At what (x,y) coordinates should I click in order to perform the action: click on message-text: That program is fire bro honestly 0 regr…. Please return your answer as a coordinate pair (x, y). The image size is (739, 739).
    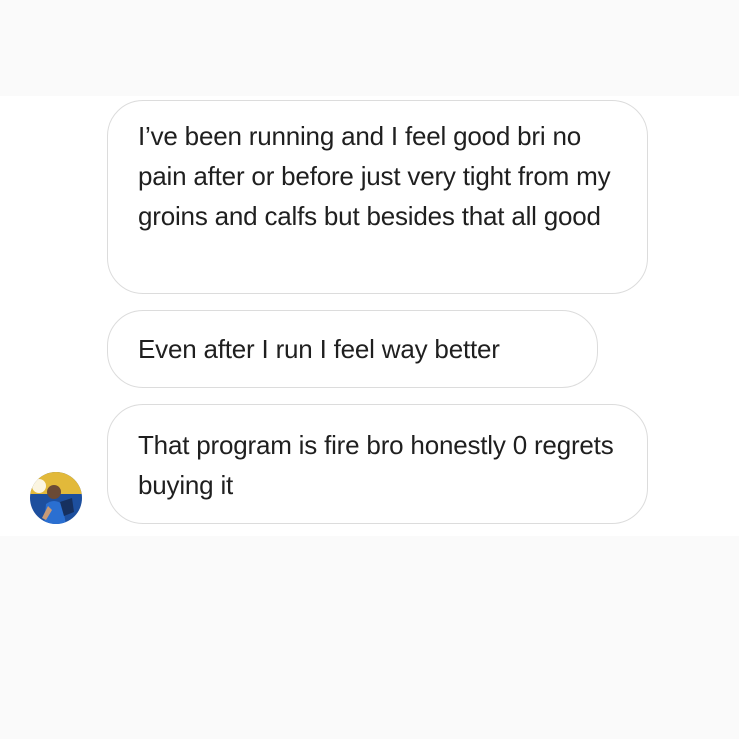
    Looking at the image, I should click on (376, 465).